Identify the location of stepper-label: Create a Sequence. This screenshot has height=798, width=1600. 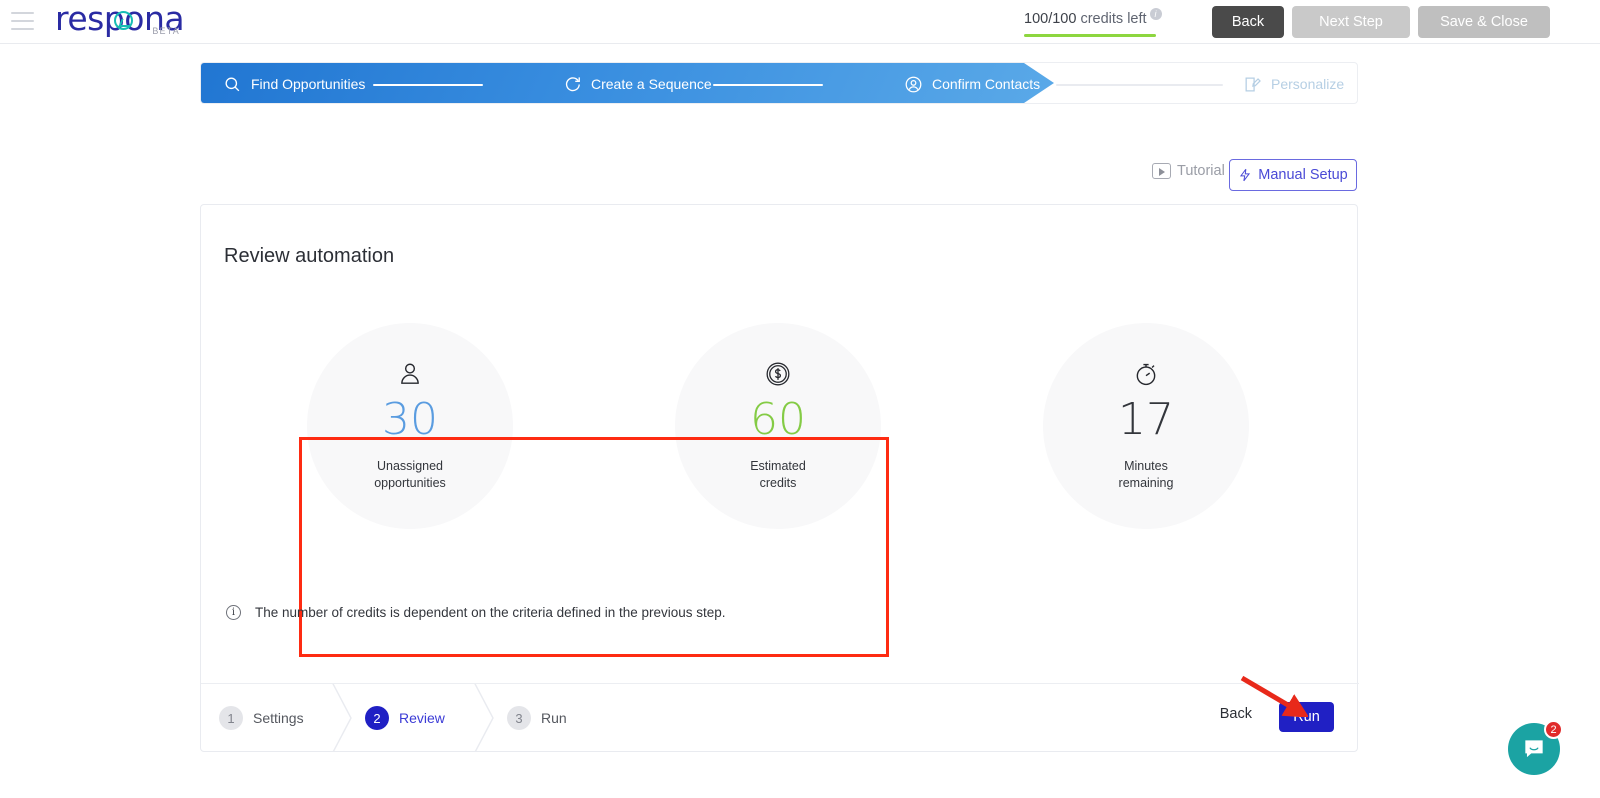
(651, 84).